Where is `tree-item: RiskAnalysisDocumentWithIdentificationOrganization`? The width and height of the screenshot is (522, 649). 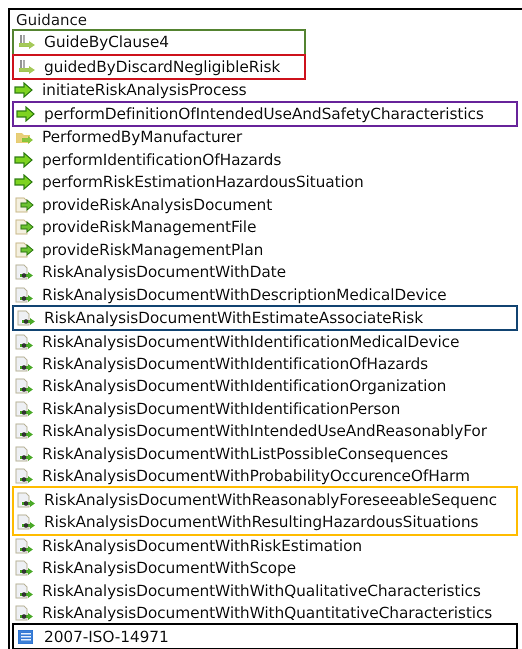 tree-item: RiskAnalysisDocumentWithIdentificationOrganization is located at coordinates (267, 386).